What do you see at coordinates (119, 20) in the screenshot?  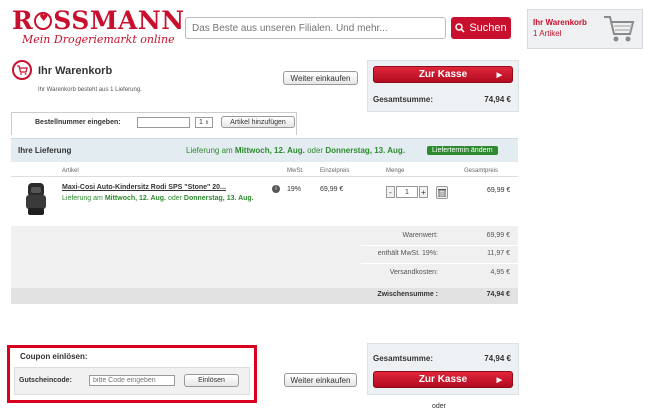 I see `logo-text-post: SSMANN` at bounding box center [119, 20].